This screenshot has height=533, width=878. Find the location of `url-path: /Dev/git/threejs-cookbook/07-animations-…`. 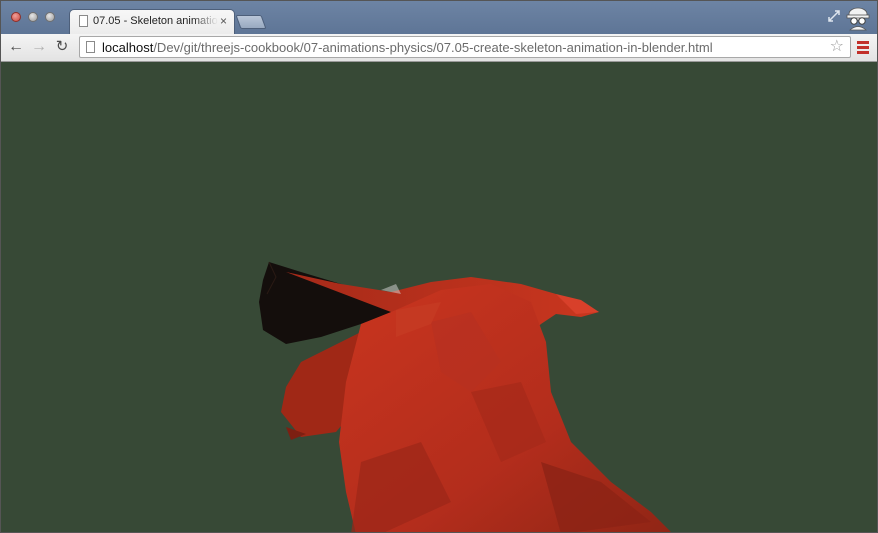

url-path: /Dev/git/threejs-cookbook/07-animations-… is located at coordinates (433, 47).